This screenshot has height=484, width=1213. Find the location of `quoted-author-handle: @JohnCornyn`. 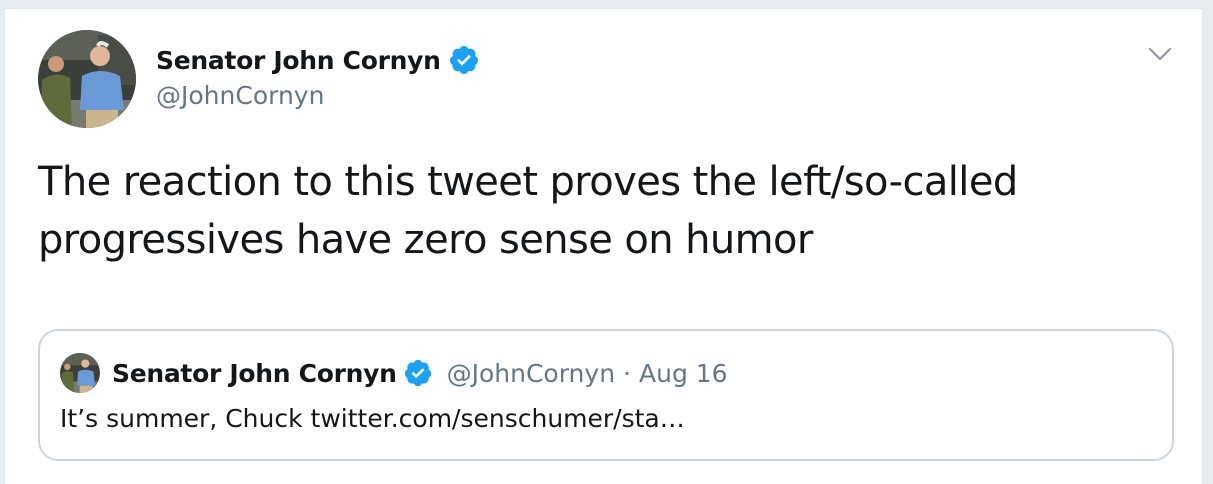

quoted-author-handle: @JohnCornyn is located at coordinates (531, 373).